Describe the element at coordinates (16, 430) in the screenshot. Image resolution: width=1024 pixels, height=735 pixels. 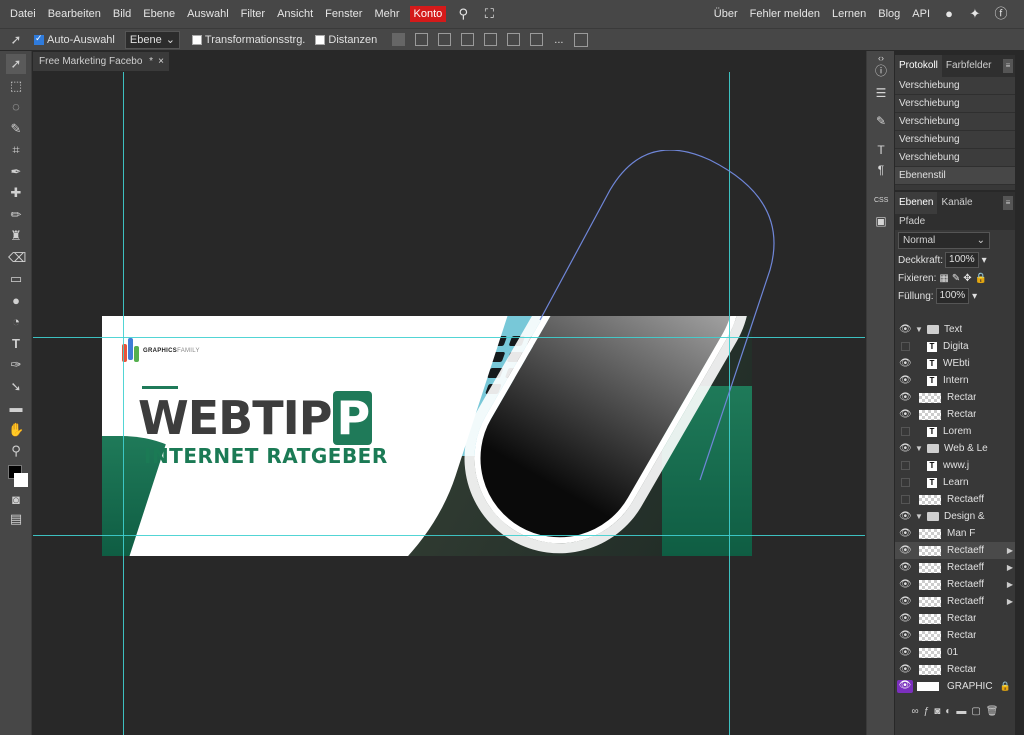
I see `hand-tool-icon: ✋` at that location.